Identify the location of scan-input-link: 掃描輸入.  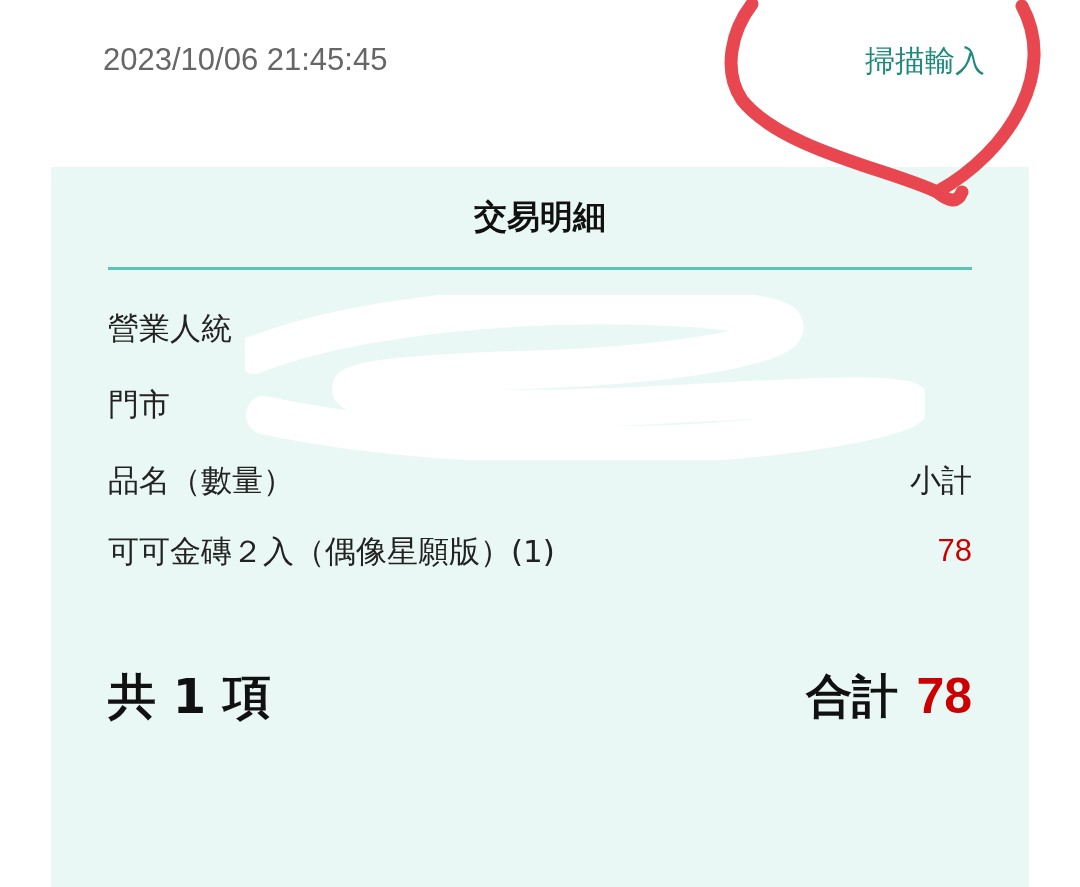
(925, 60).